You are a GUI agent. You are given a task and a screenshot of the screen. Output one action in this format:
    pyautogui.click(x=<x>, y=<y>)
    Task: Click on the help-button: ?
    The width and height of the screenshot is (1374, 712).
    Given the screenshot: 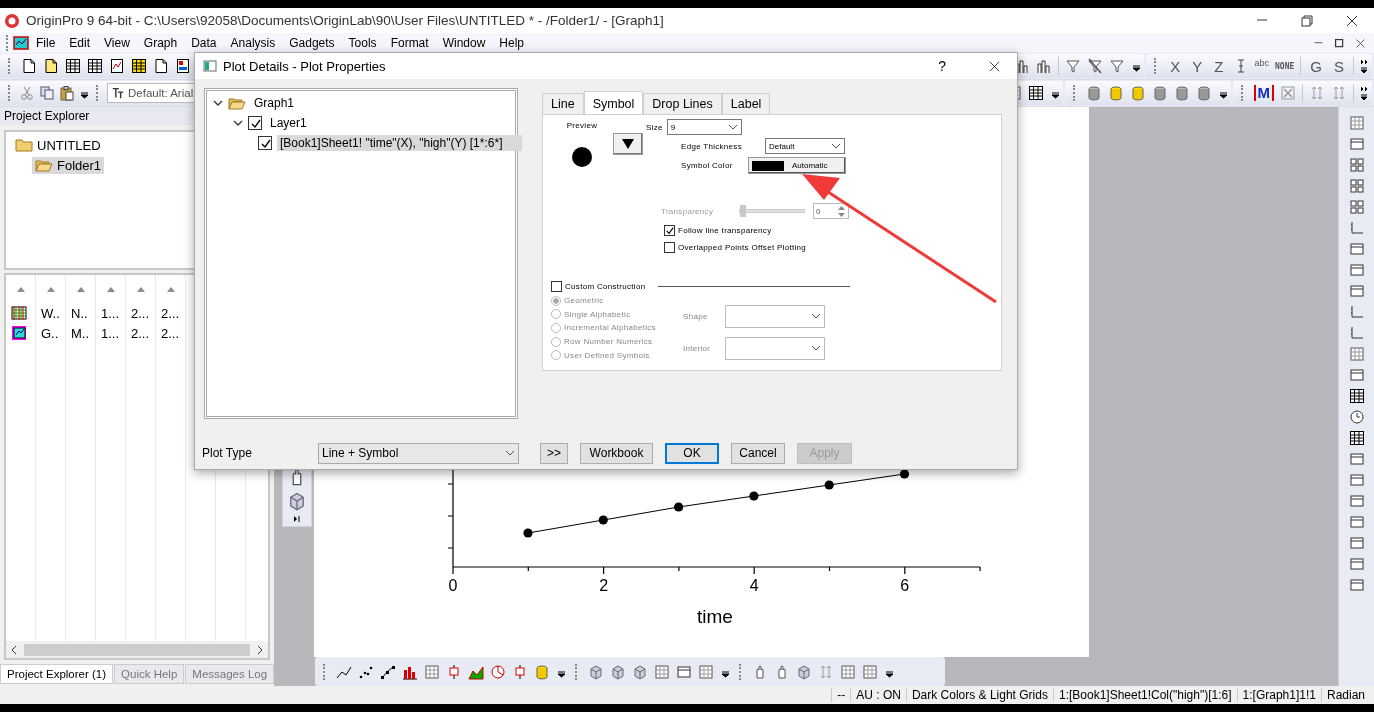 What is the action you would take?
    pyautogui.click(x=942, y=66)
    